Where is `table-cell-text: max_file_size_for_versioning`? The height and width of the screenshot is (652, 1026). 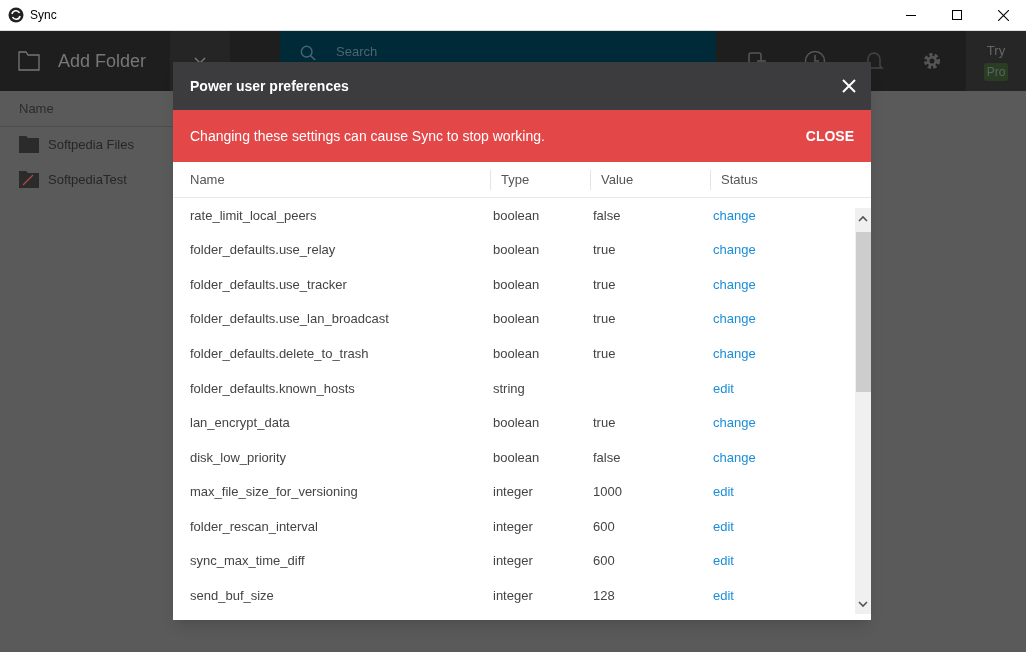 table-cell-text: max_file_size_for_versioning is located at coordinates (274, 492).